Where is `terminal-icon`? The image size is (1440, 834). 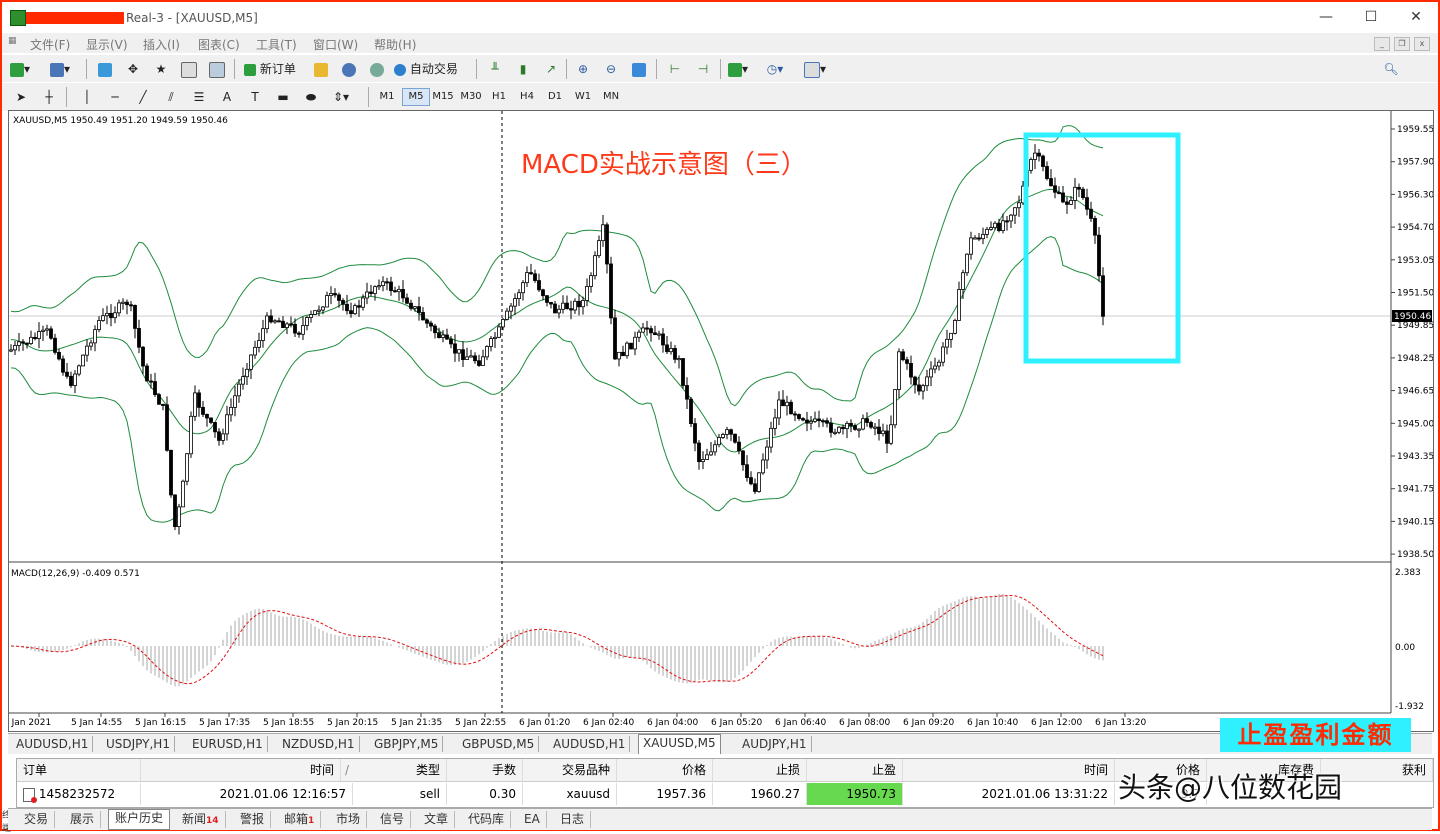 terminal-icon is located at coordinates (189, 69).